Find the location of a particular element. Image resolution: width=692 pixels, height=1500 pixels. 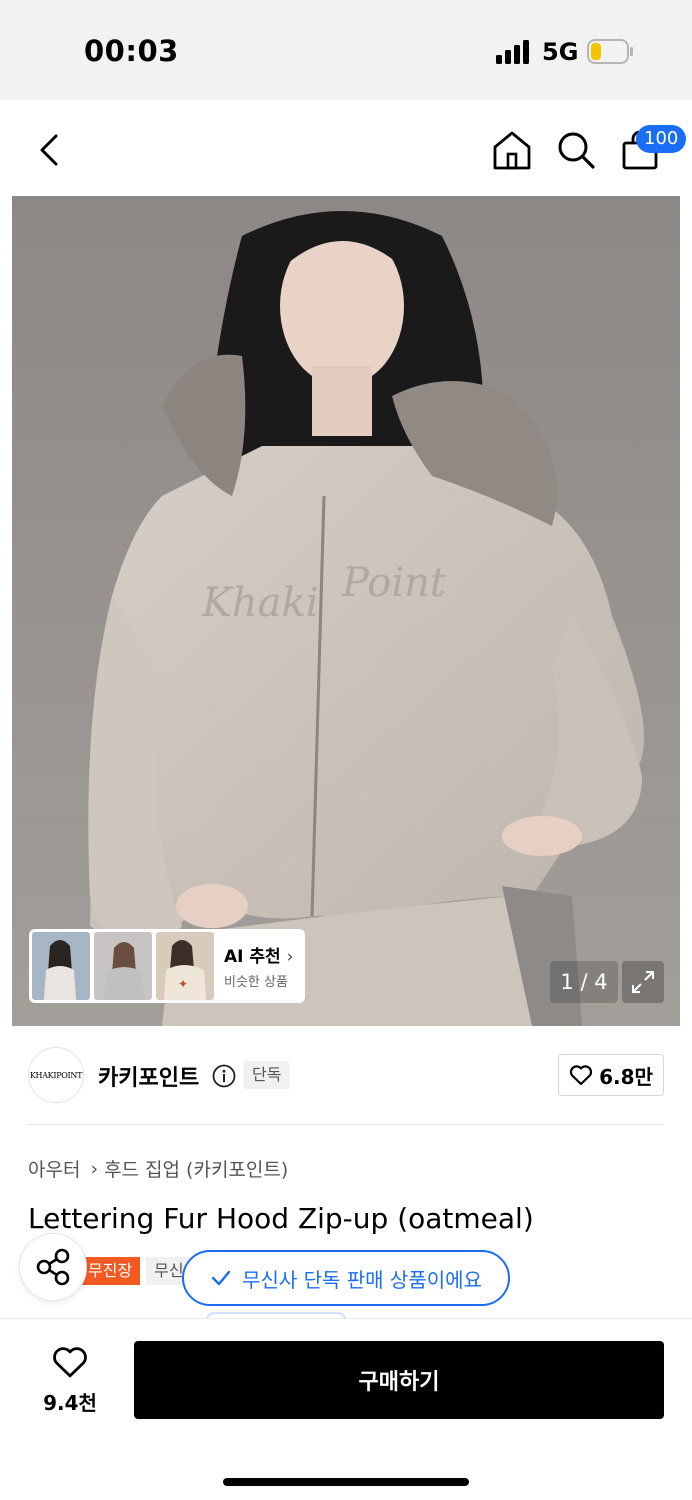

breadcrumb: 아우터 › 후드 집업 (카키포인트) is located at coordinates (158, 1168).